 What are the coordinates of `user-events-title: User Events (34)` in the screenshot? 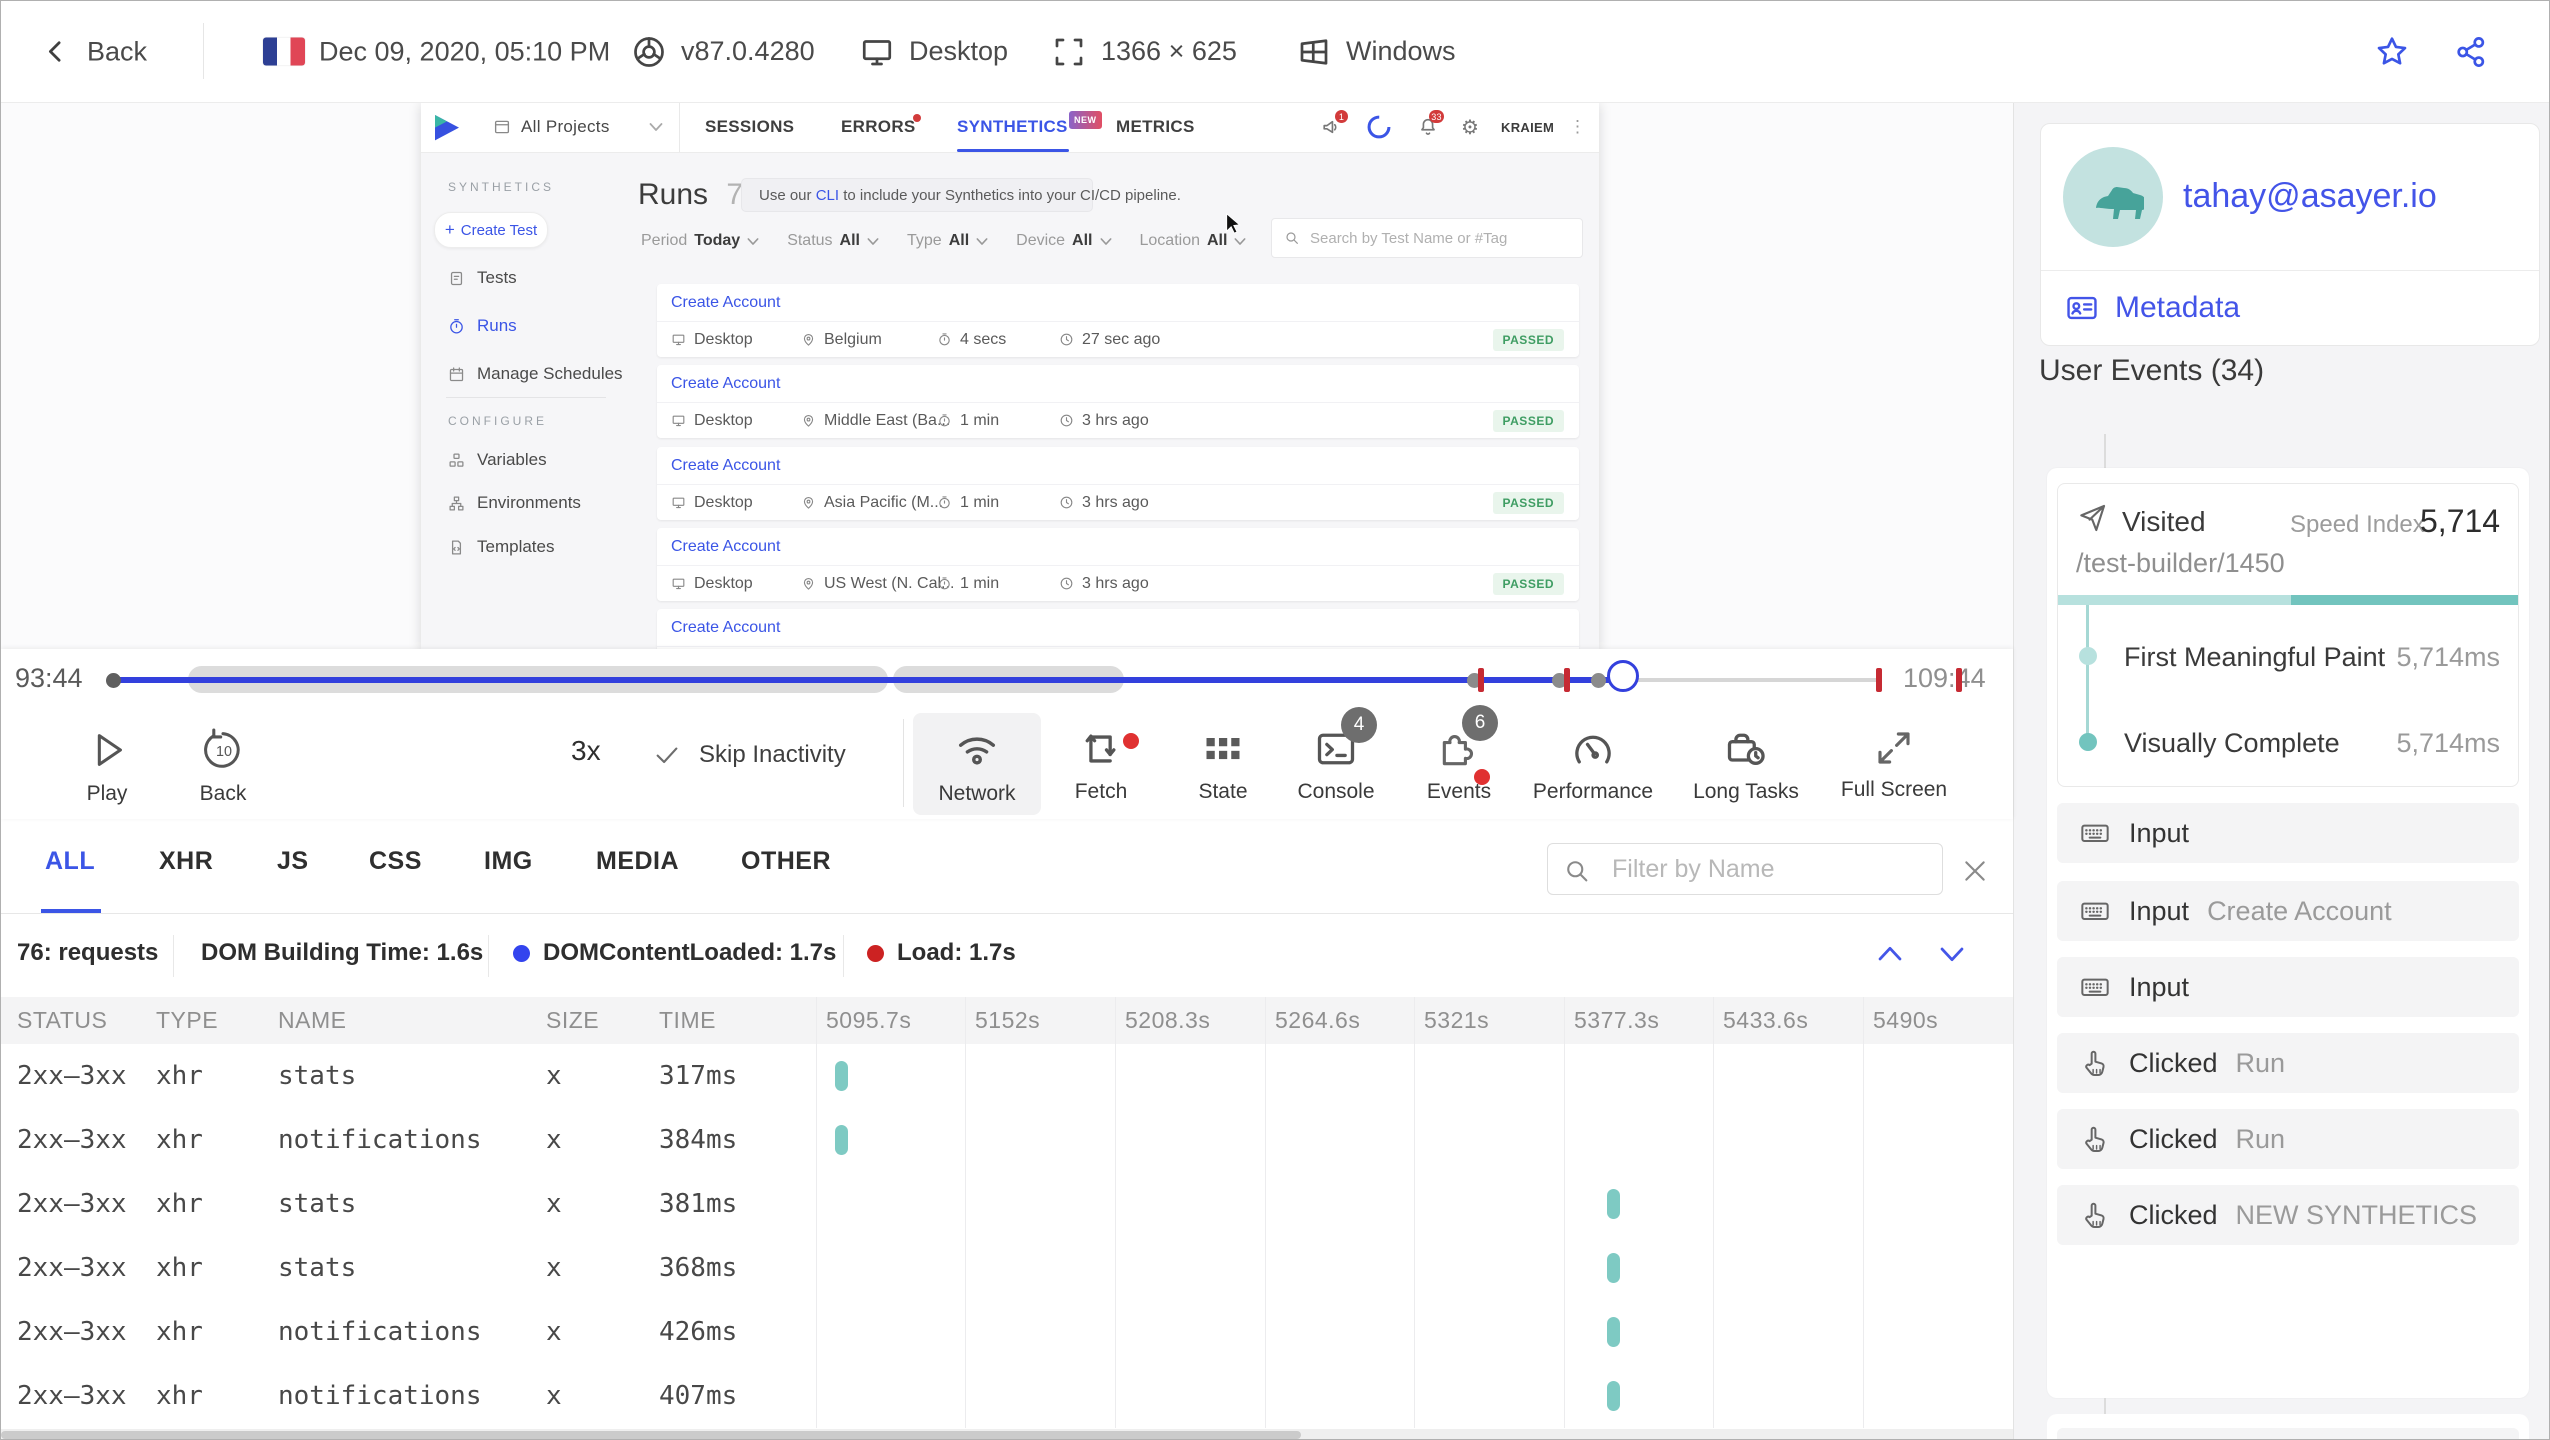 It's located at (2152, 370).